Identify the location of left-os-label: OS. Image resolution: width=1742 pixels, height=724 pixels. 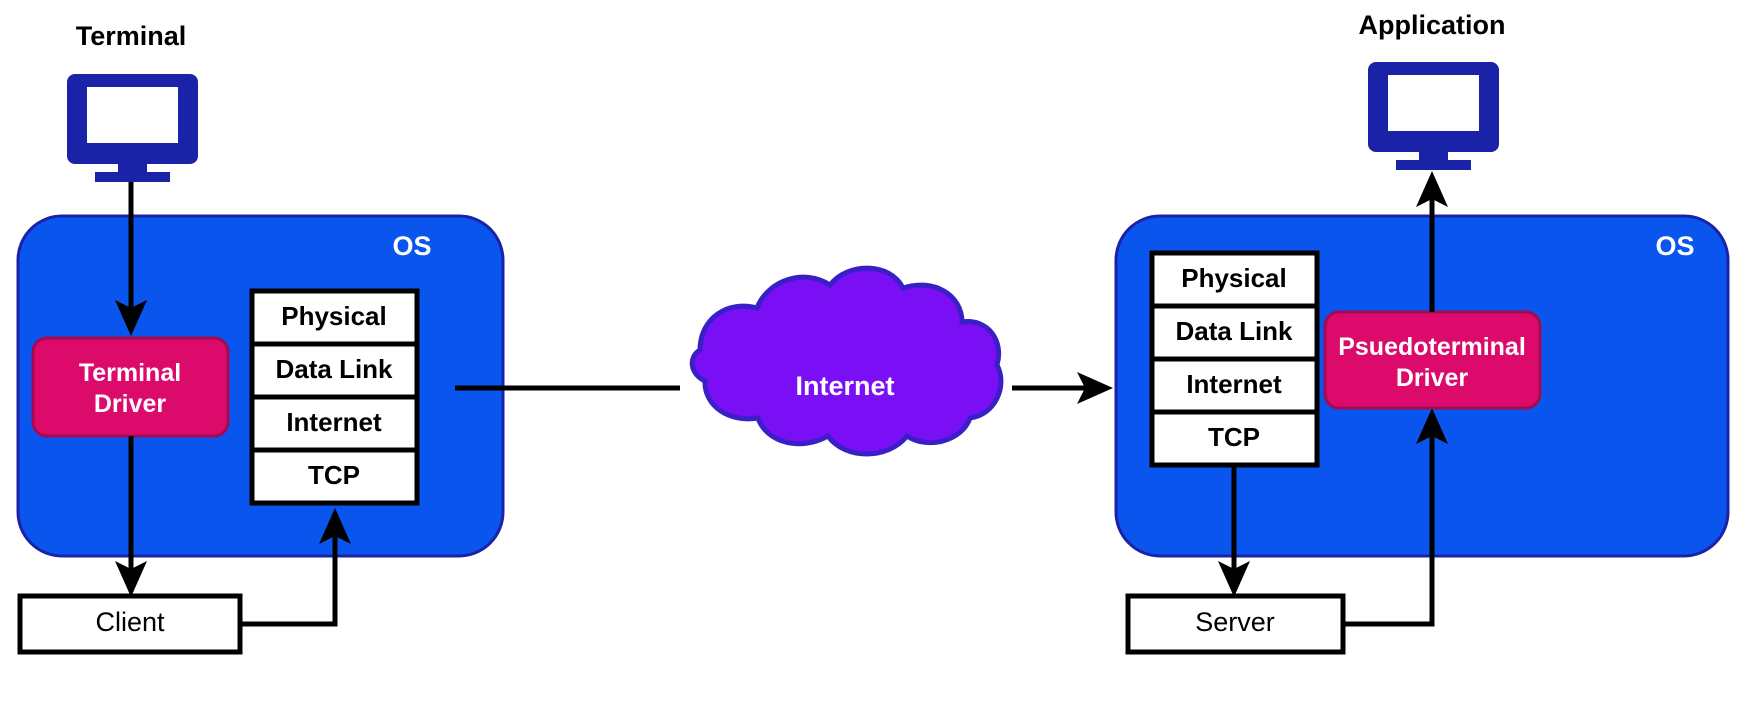
(411, 246).